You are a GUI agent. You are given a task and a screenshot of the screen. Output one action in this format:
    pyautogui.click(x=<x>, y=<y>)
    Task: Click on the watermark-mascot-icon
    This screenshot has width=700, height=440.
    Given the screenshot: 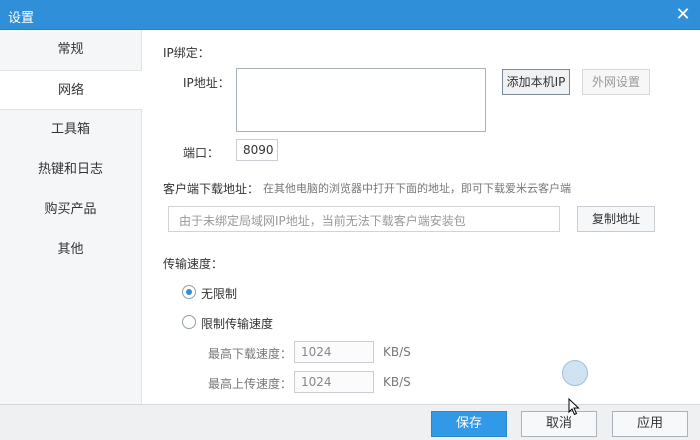 What is the action you would take?
    pyautogui.click(x=575, y=373)
    